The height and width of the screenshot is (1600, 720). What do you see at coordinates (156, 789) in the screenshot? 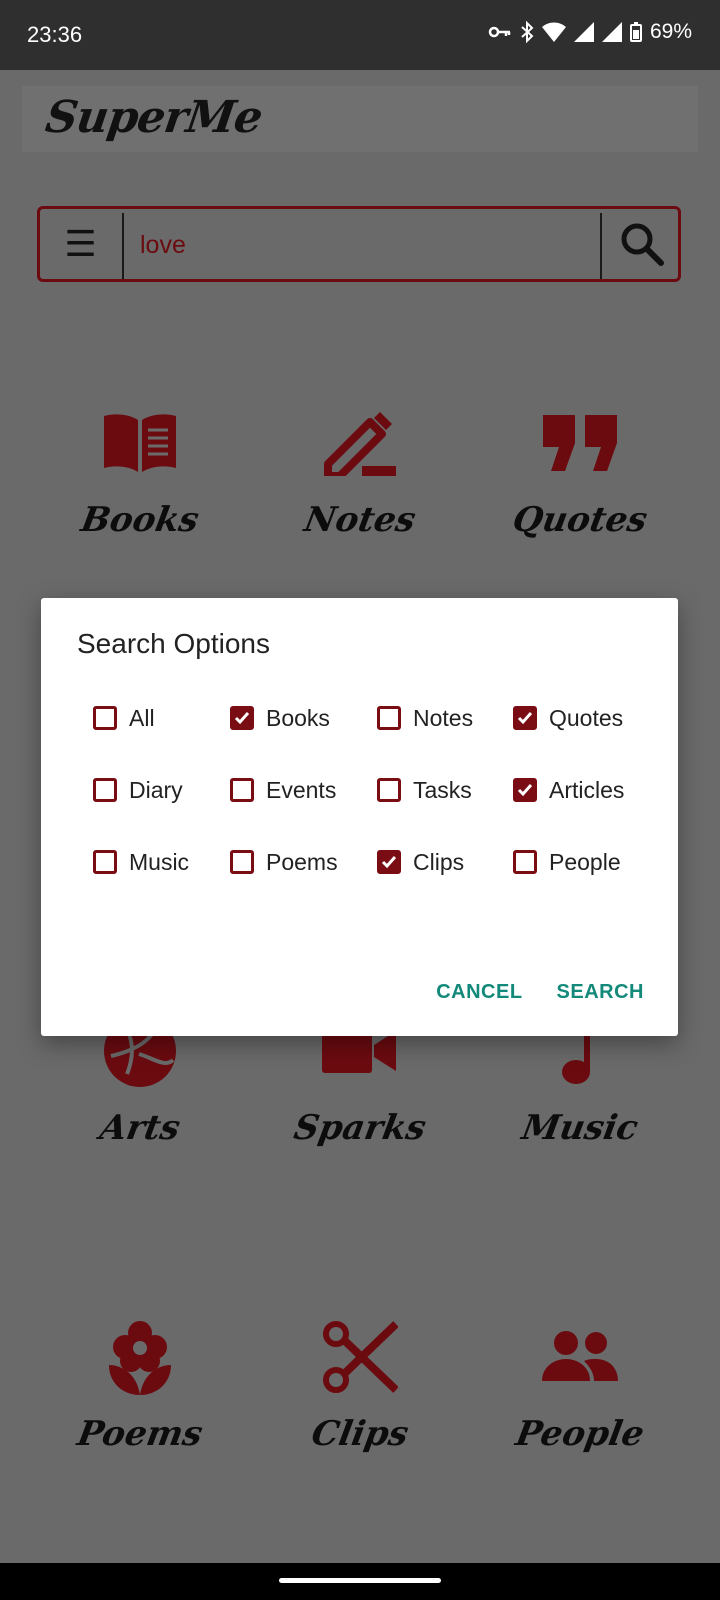
I see `option-label: Diary` at bounding box center [156, 789].